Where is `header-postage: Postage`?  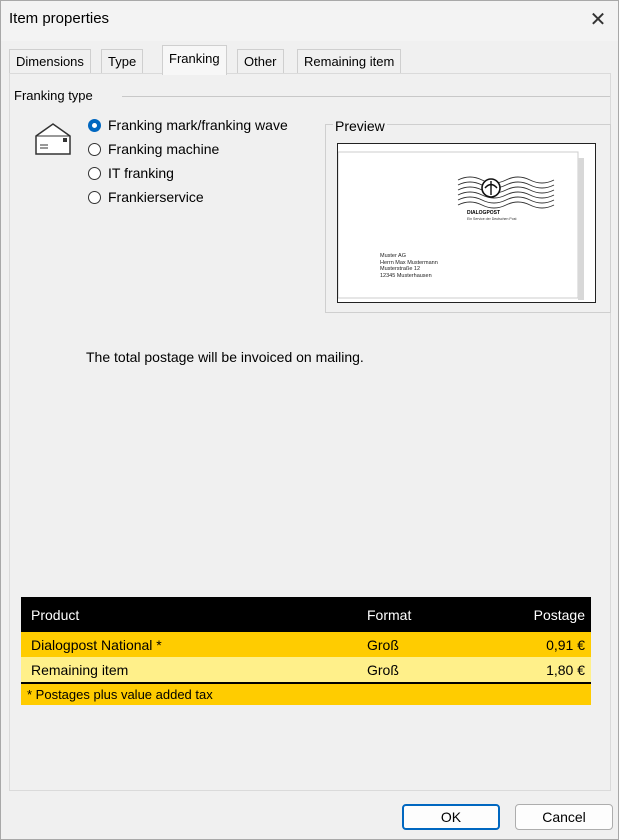
header-postage: Postage is located at coordinates (557, 614).